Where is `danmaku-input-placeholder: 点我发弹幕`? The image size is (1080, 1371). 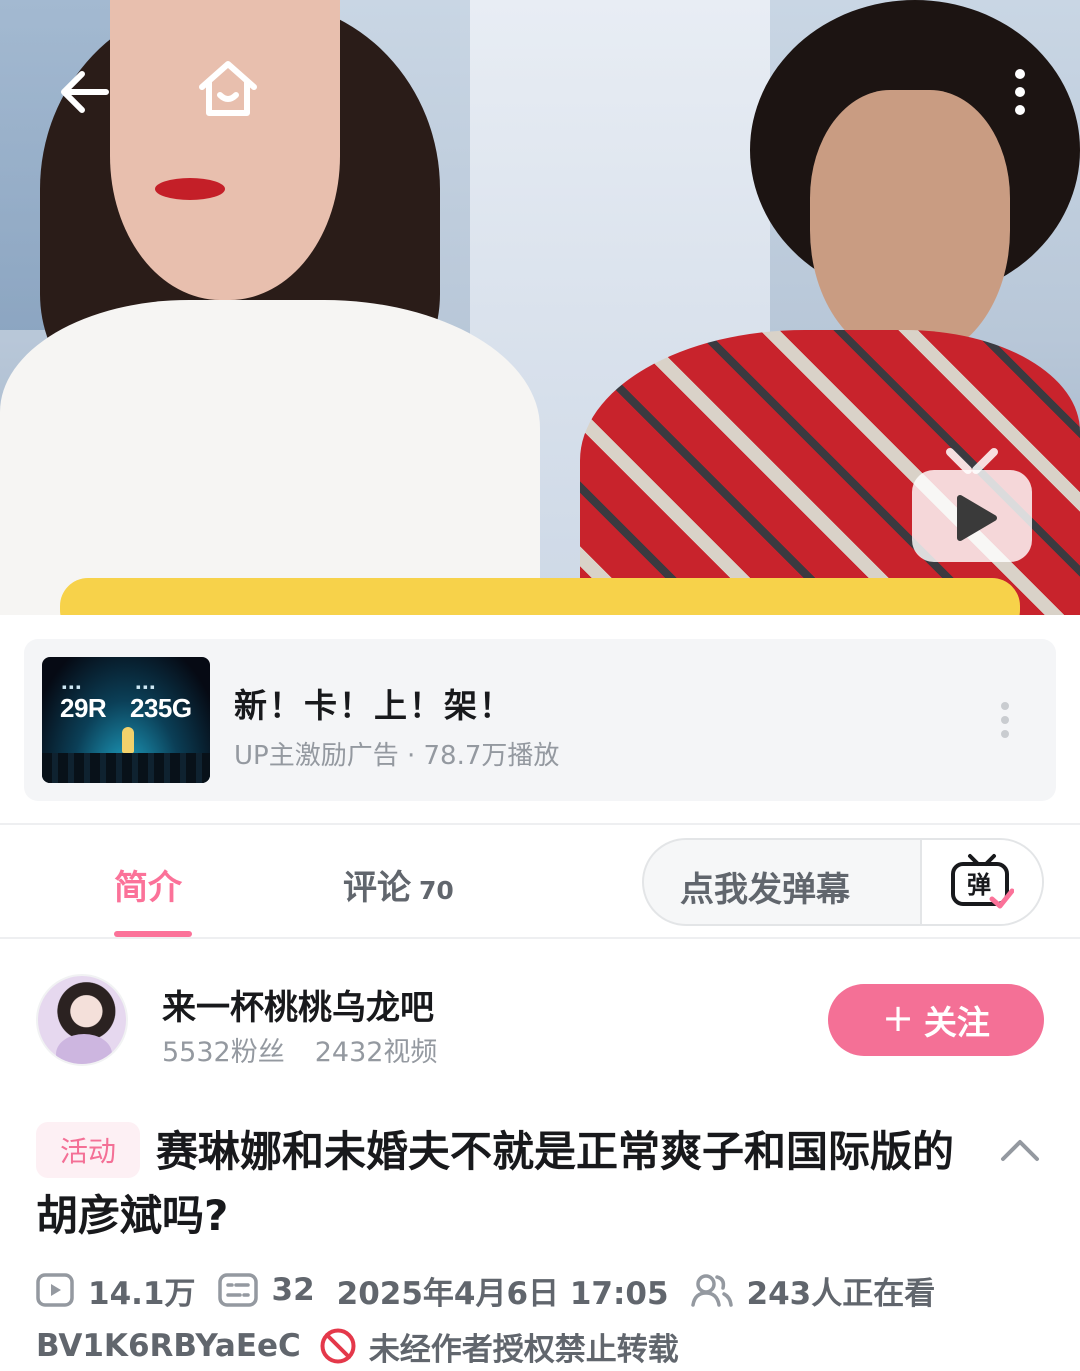 danmaku-input-placeholder: 点我发弹幕 is located at coordinates (765, 890).